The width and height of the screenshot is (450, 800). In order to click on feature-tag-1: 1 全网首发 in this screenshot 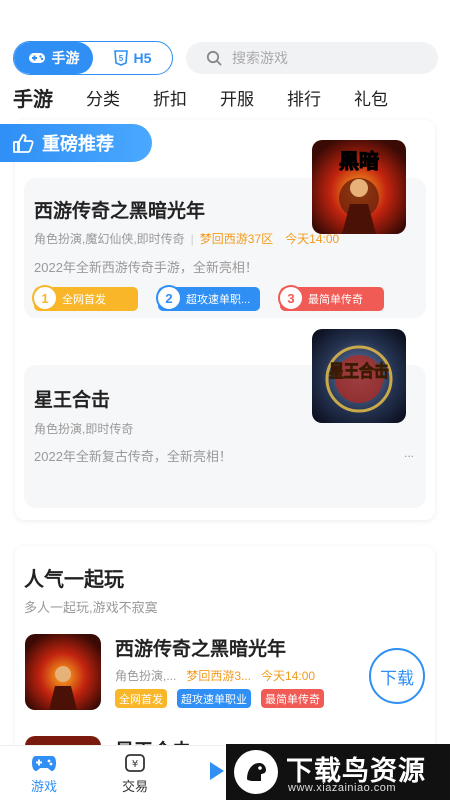, I will do `click(85, 298)`.